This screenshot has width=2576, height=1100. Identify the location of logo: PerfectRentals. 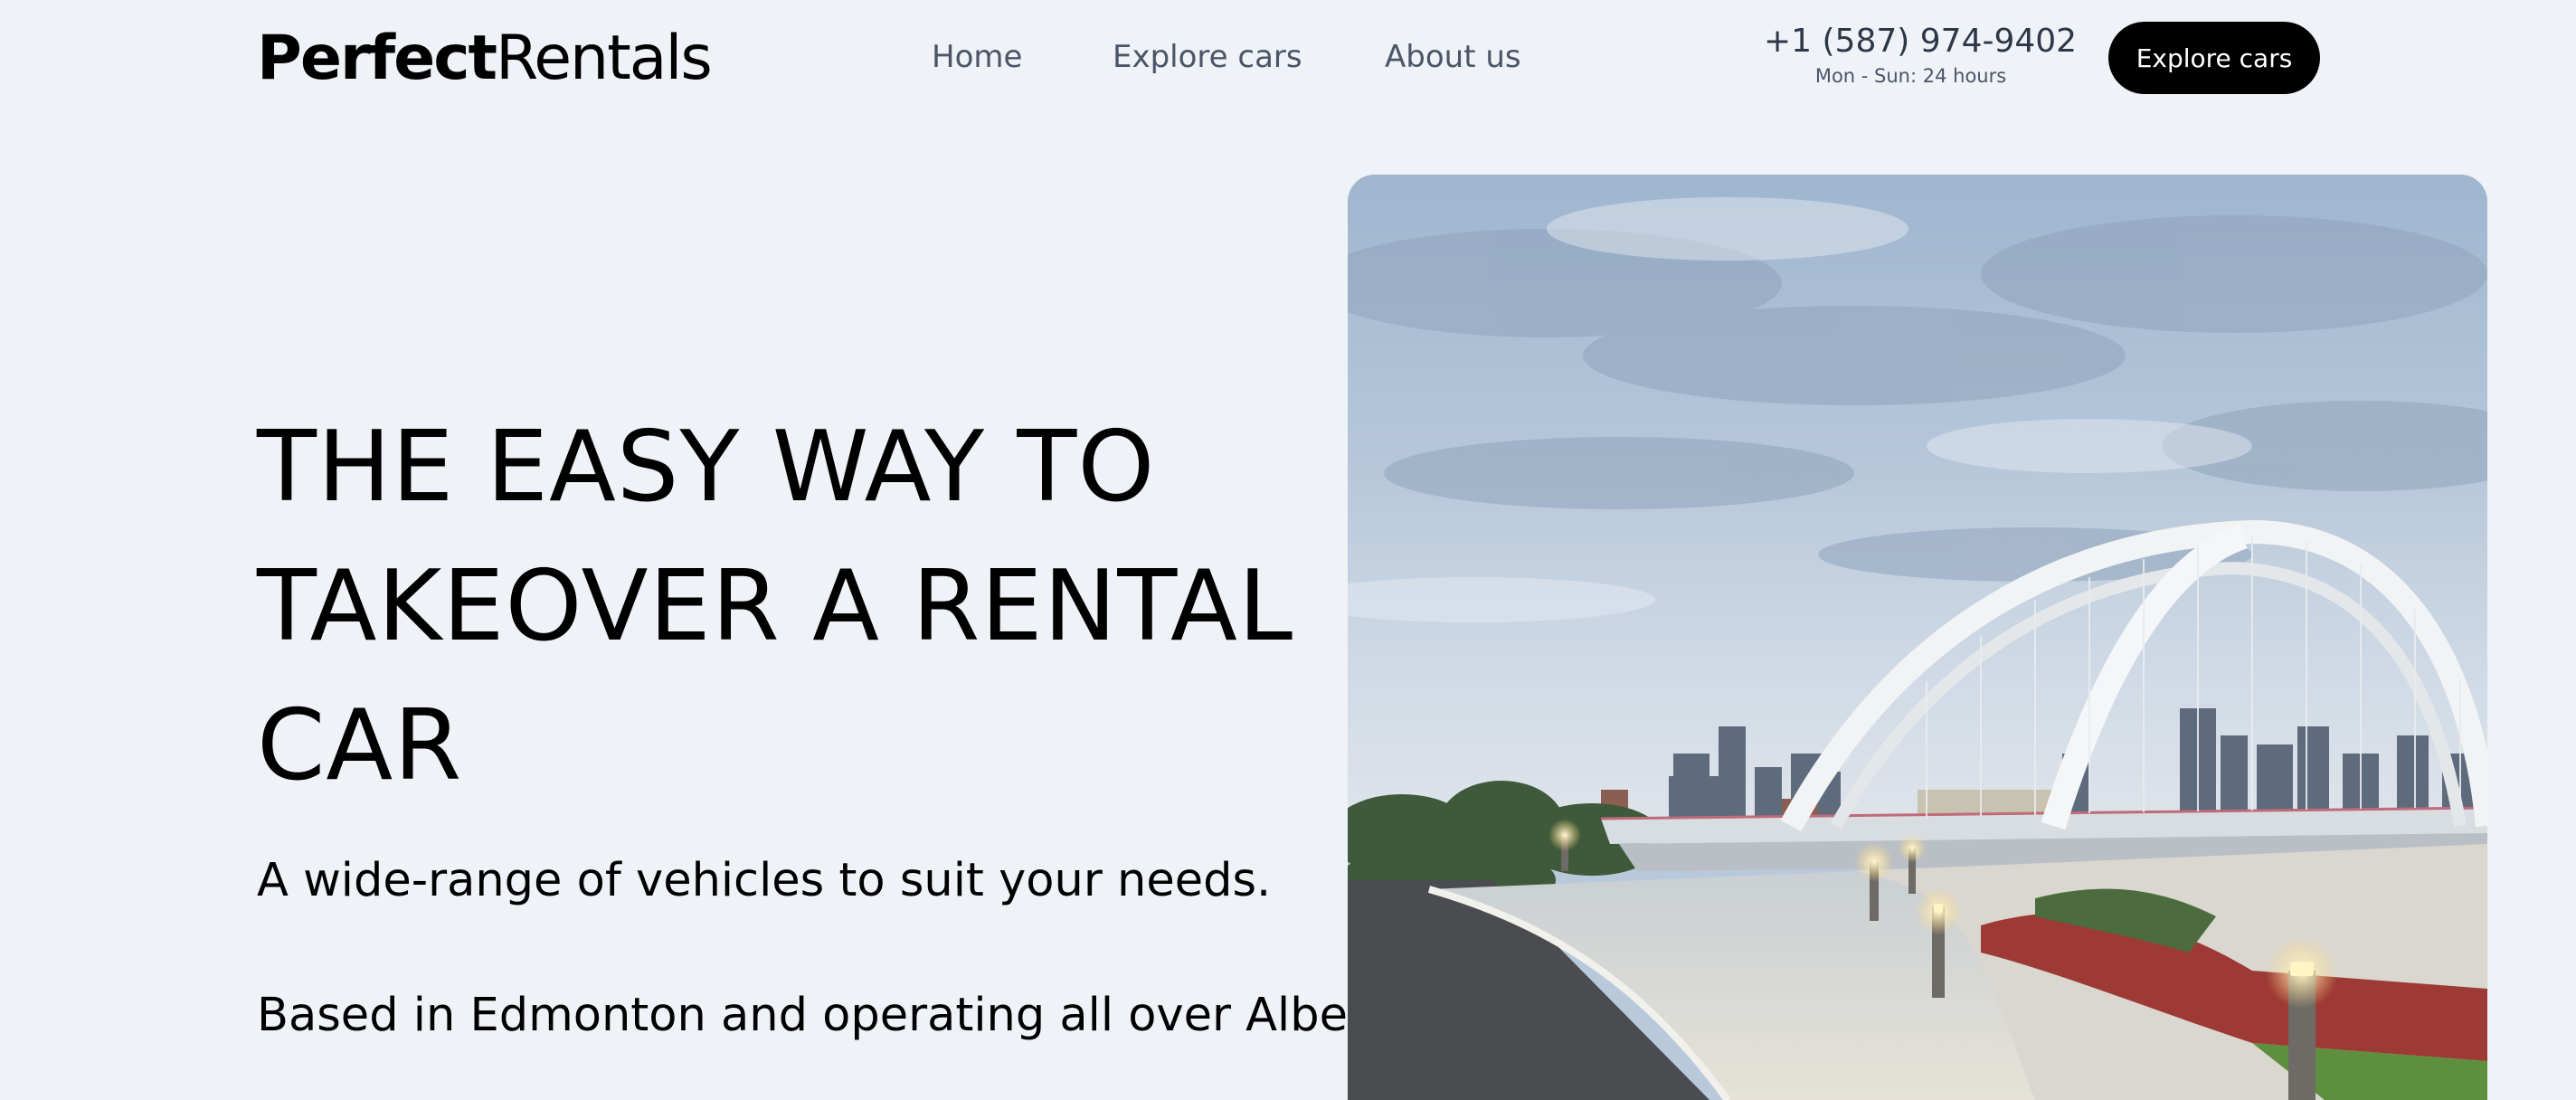
(485, 59).